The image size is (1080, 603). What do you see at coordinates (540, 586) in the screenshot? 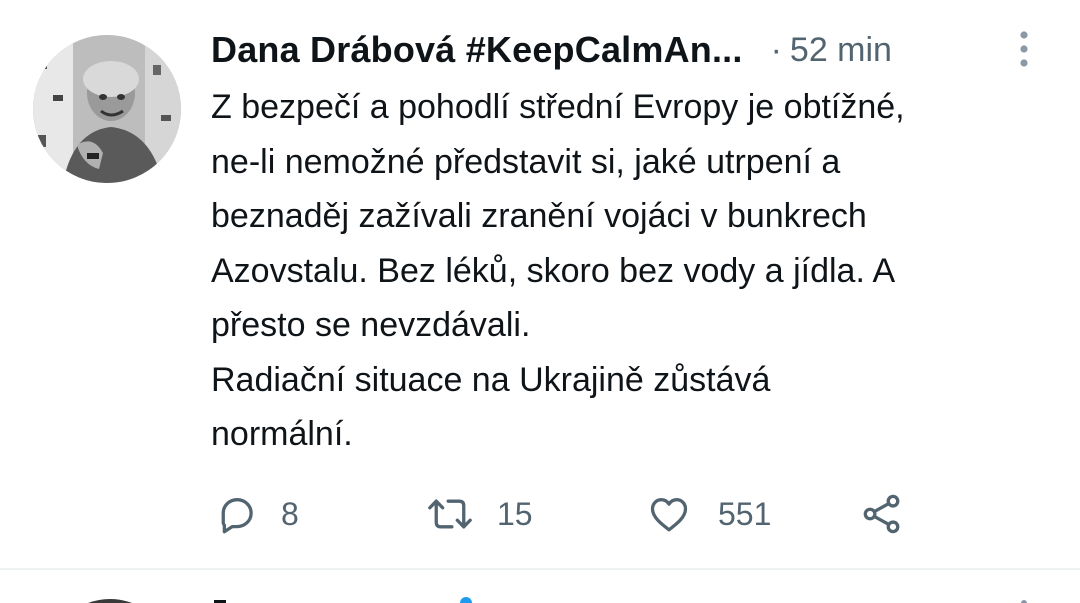
I see `next-tweet-peek` at bounding box center [540, 586].